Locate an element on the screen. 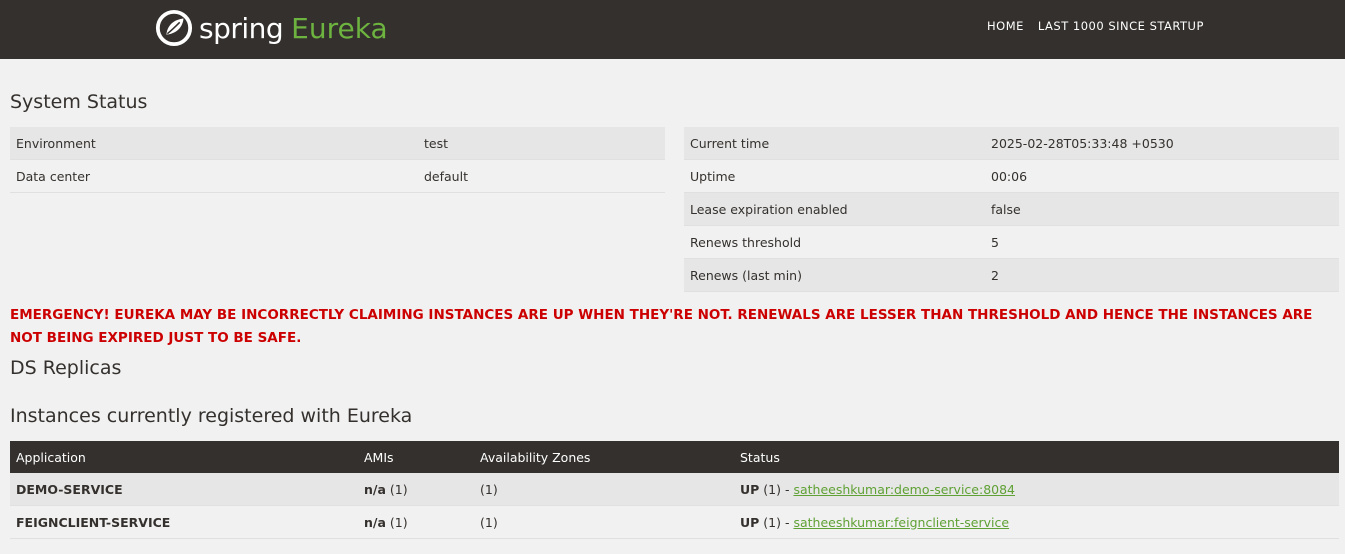 The height and width of the screenshot is (554, 1345). app-name: DEMO-SERVICE is located at coordinates (184, 489).